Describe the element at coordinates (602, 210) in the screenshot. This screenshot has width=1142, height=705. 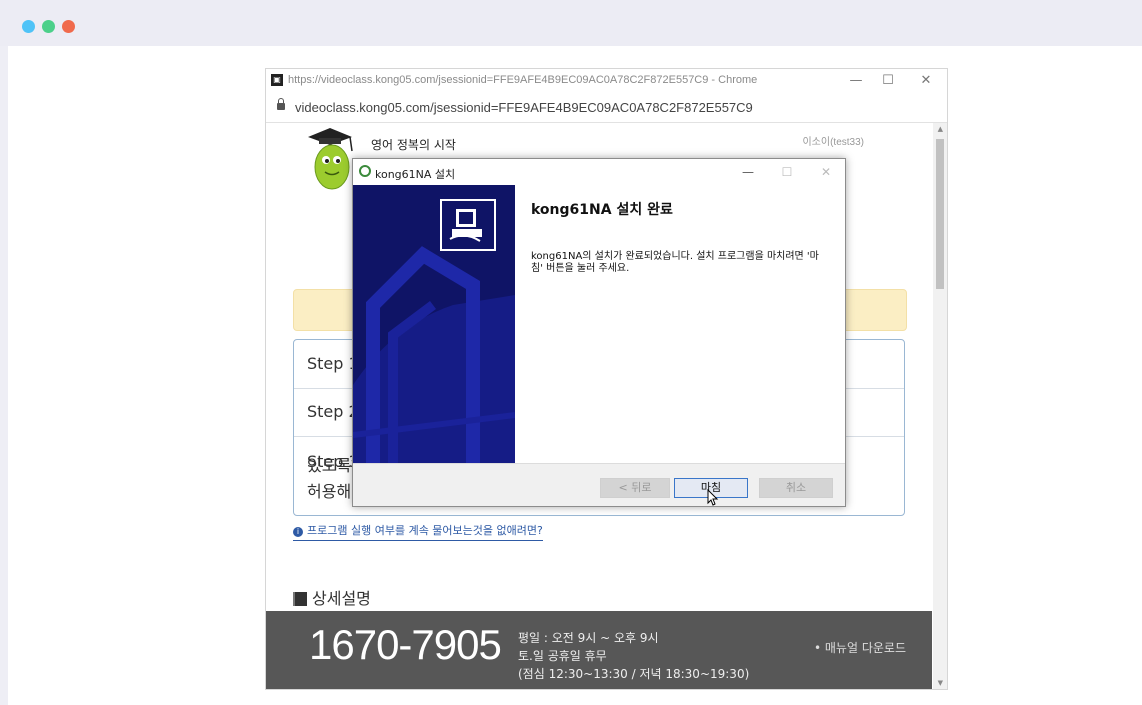
I see `dialog-heading: kong61NA 설치 완료` at that location.